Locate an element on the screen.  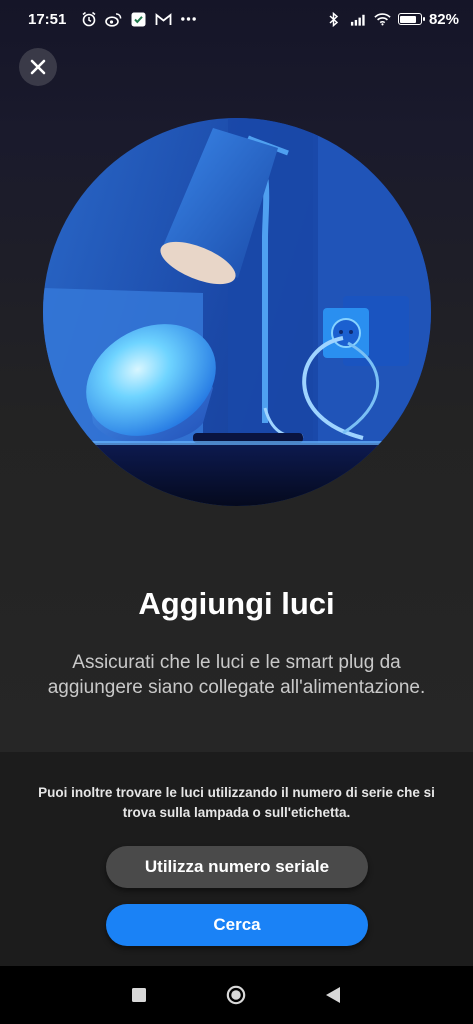
recent-apps-icon is located at coordinates (139, 995).